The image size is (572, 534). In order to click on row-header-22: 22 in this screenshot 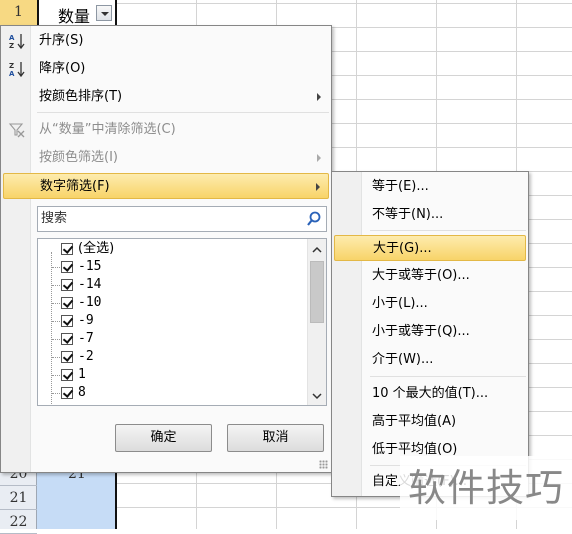, I will do `click(18, 522)`.